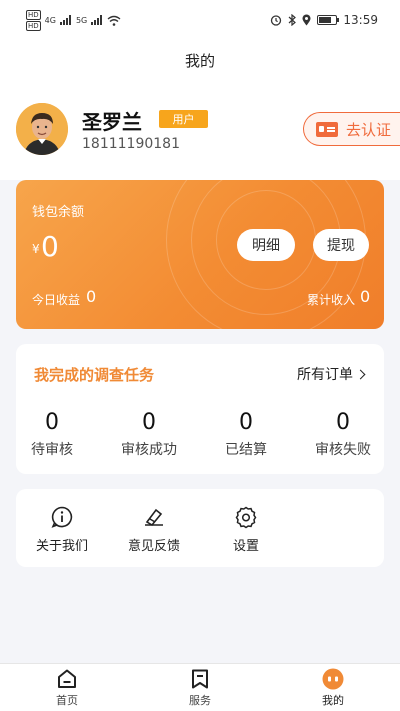  What do you see at coordinates (360, 374) in the screenshot?
I see `chevron-right-icon` at bounding box center [360, 374].